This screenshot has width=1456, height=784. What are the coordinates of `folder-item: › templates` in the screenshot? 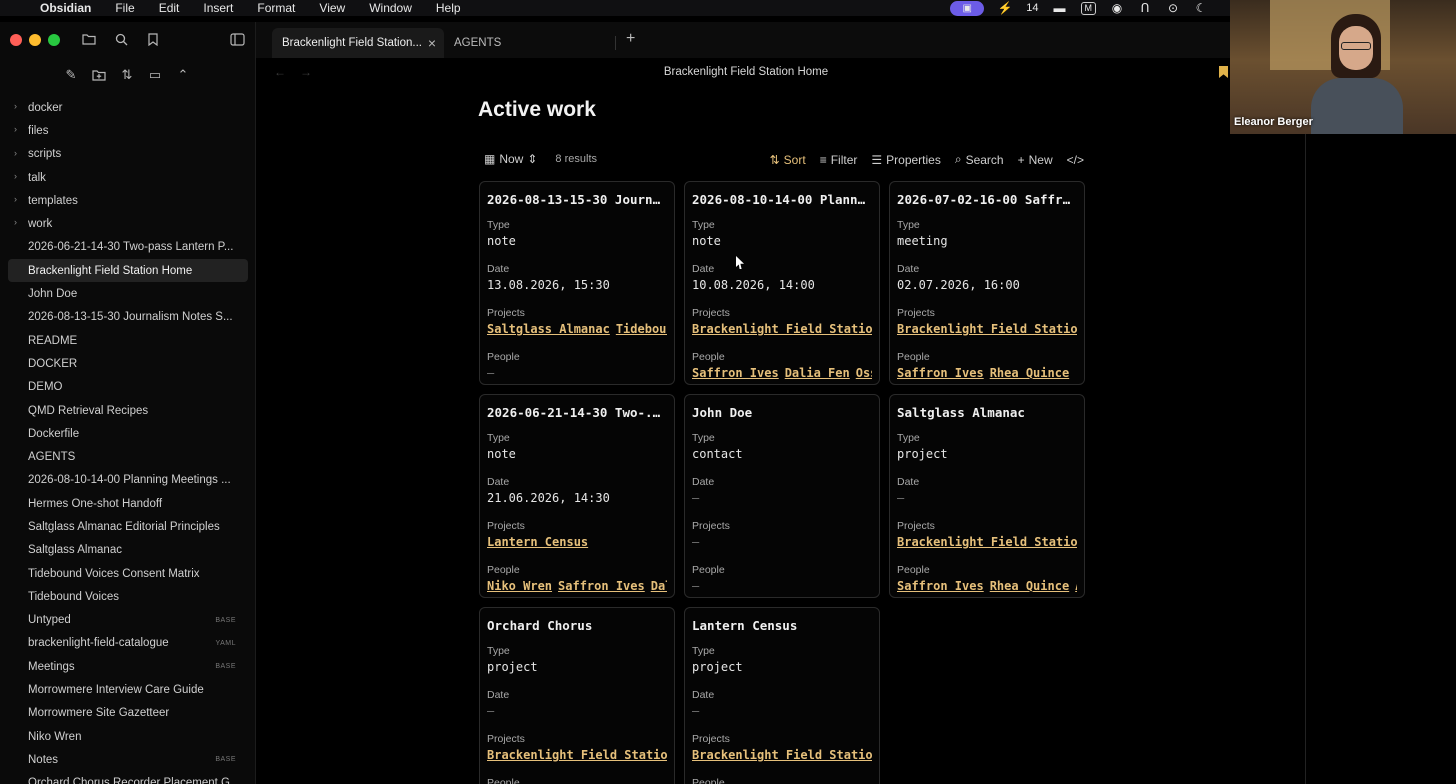 It's located at (128, 200).